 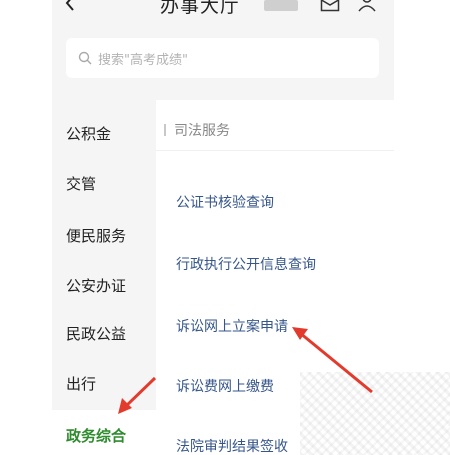 What do you see at coordinates (104, 183) in the screenshot?
I see `sidebar-item-traffic: 交管` at bounding box center [104, 183].